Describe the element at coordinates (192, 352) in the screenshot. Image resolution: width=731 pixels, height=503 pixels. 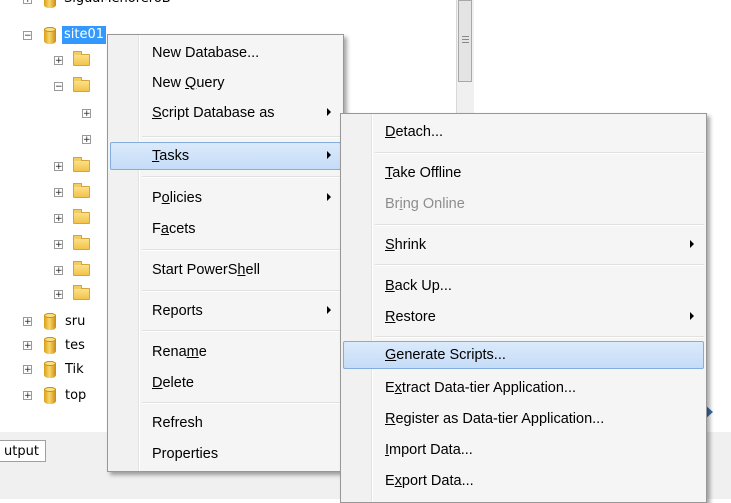
I see `label-mnemonic: m` at that location.